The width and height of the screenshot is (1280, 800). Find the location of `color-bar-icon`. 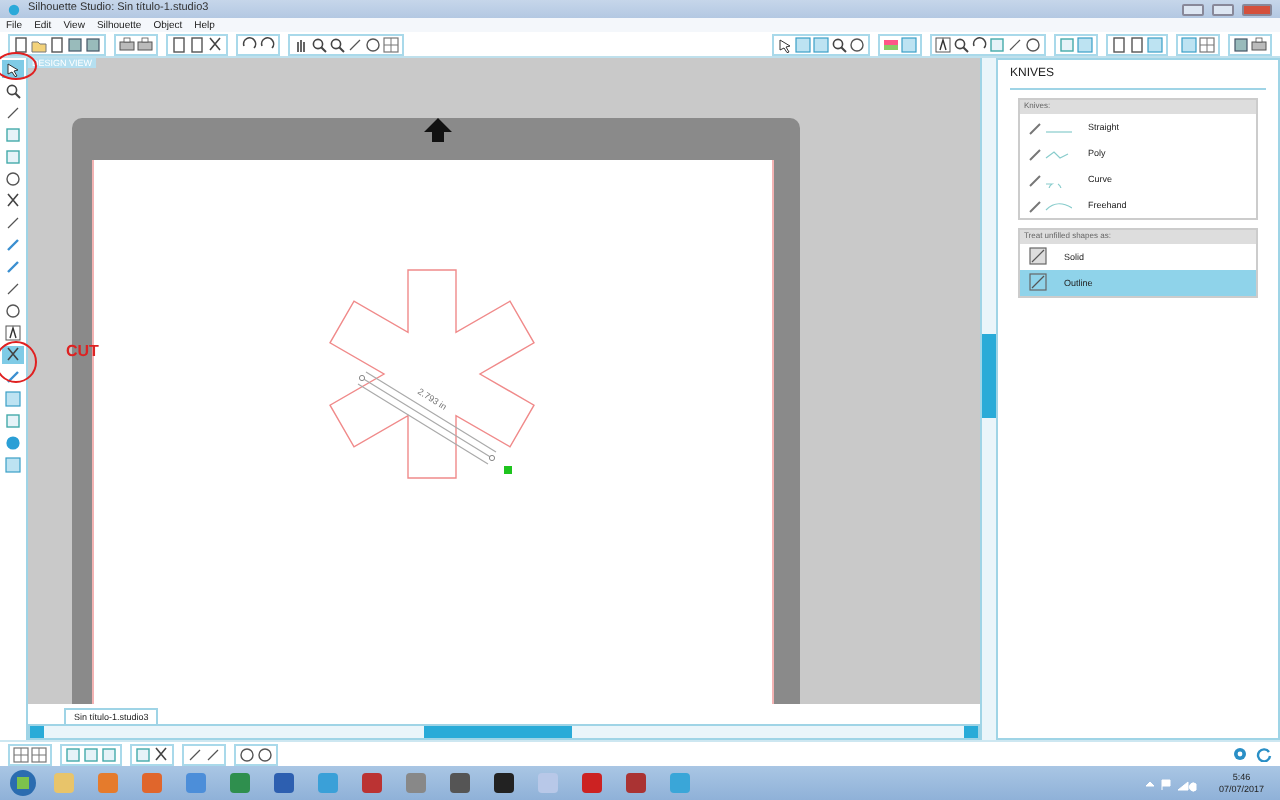

color-bar-icon is located at coordinates (891, 44).